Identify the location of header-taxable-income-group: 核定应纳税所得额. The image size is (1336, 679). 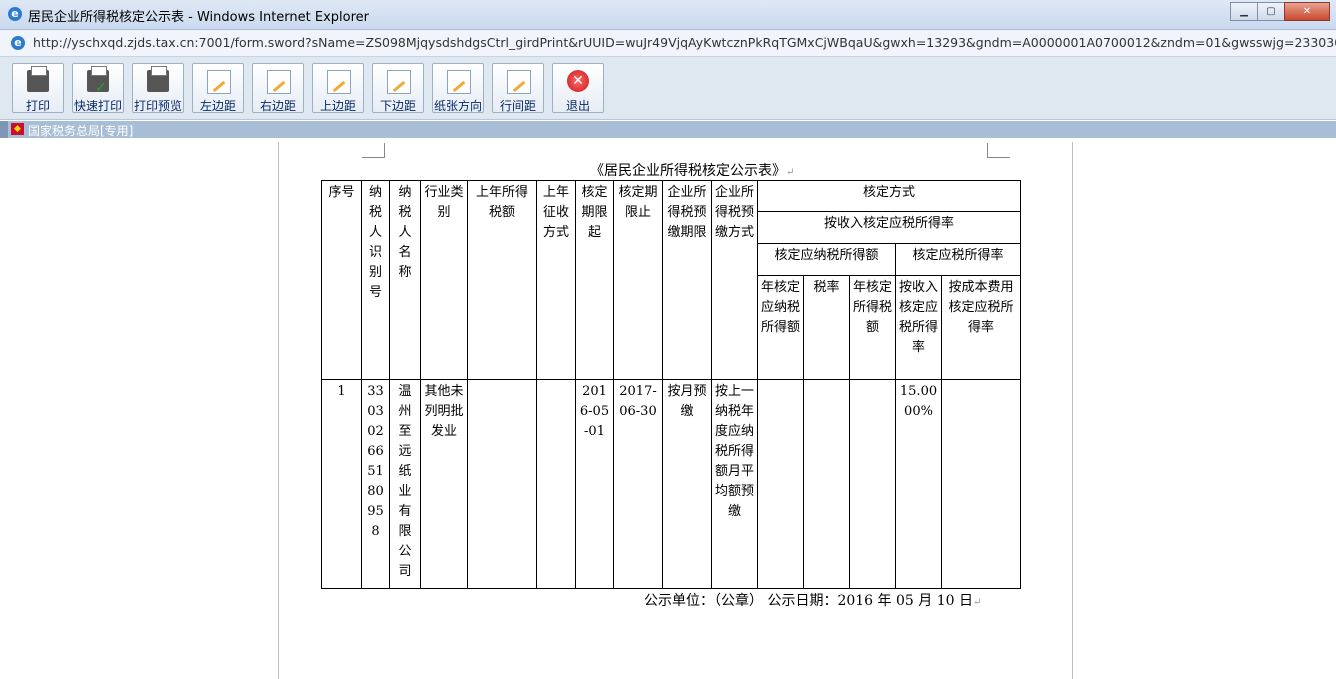
(826, 259).